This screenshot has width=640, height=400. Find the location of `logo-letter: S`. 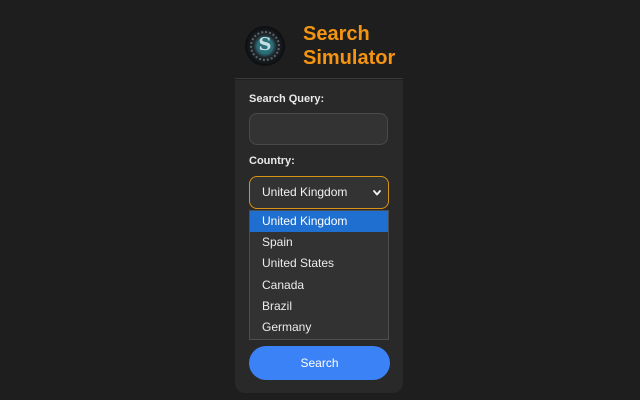

logo-letter: S is located at coordinates (265, 44).